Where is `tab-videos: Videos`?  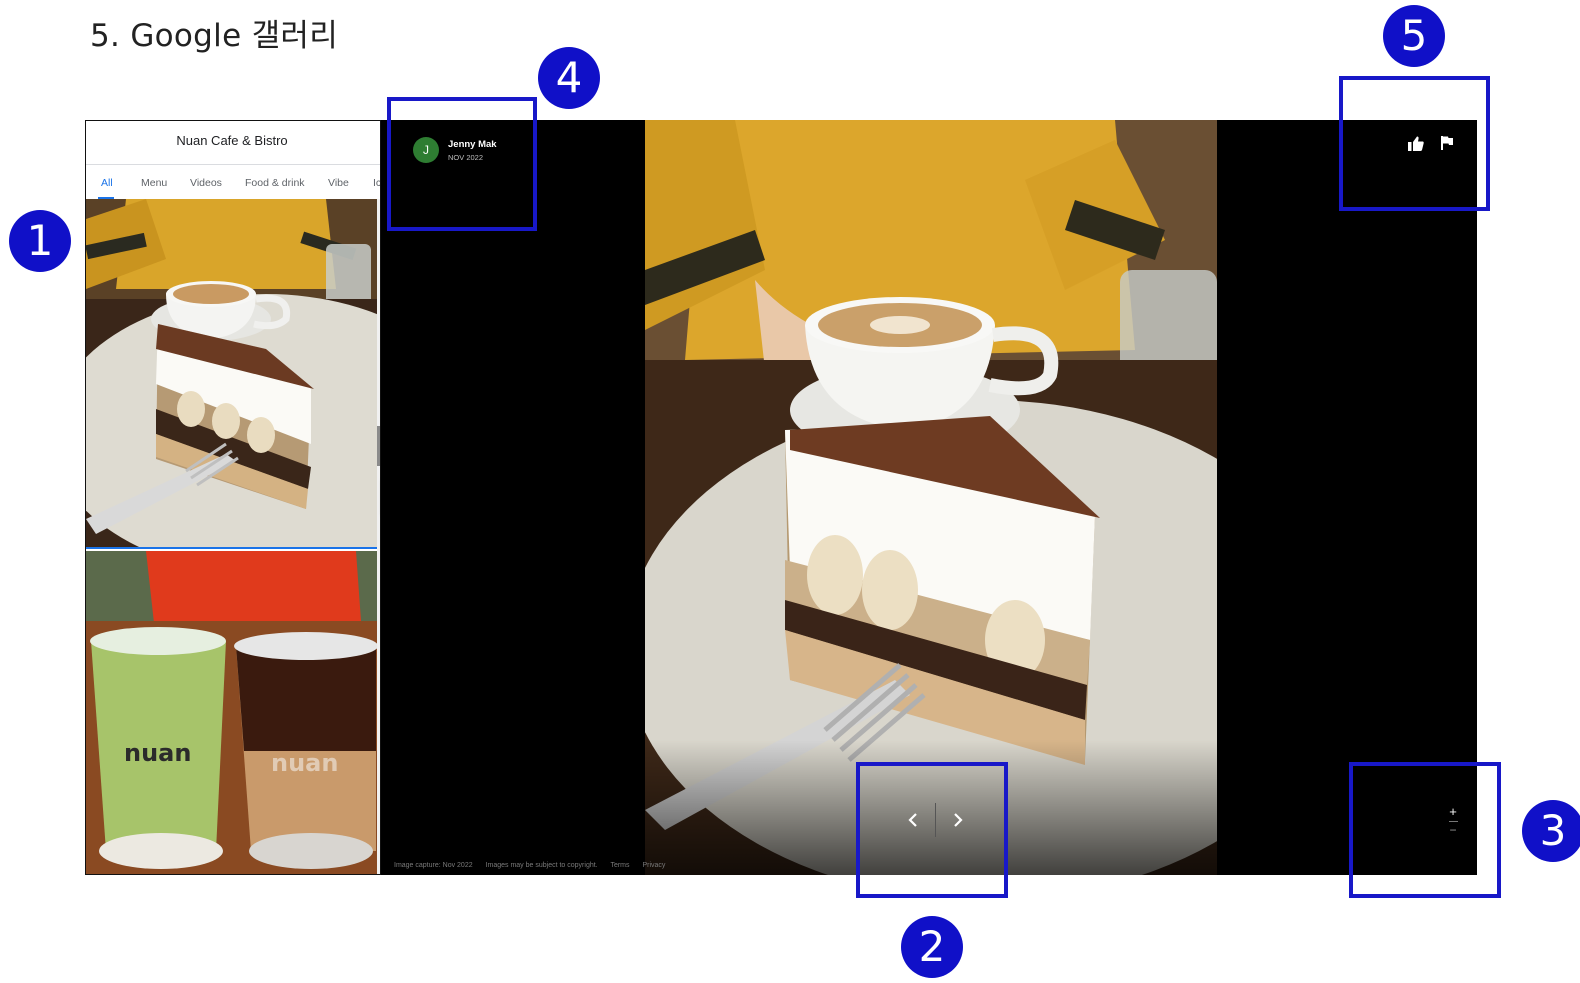 tab-videos: Videos is located at coordinates (206, 183).